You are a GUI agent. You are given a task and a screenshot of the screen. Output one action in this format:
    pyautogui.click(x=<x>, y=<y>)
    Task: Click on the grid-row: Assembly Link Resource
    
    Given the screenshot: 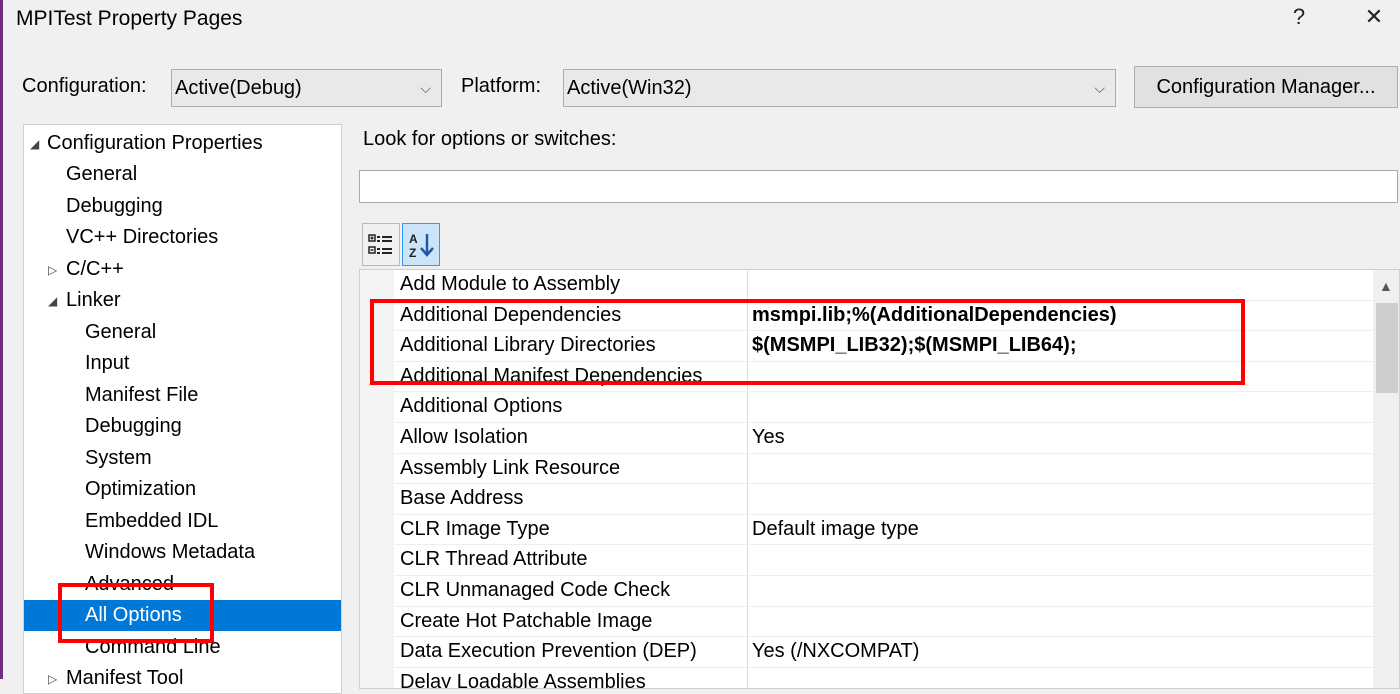 What is the action you would take?
    pyautogui.click(x=884, y=469)
    